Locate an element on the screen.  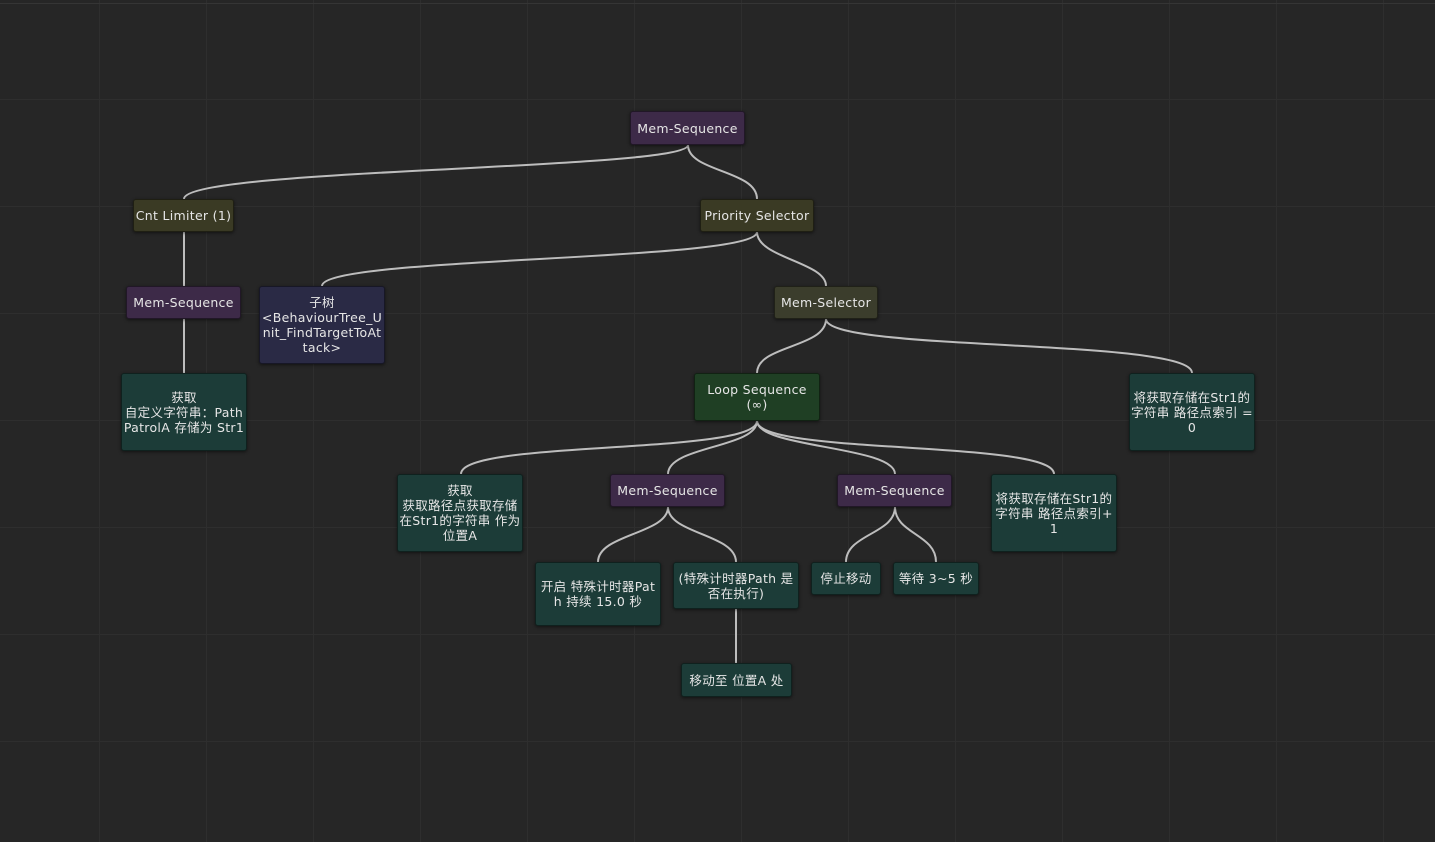
node-root-mem-sequence: Mem-Sequence is located at coordinates (687, 128).